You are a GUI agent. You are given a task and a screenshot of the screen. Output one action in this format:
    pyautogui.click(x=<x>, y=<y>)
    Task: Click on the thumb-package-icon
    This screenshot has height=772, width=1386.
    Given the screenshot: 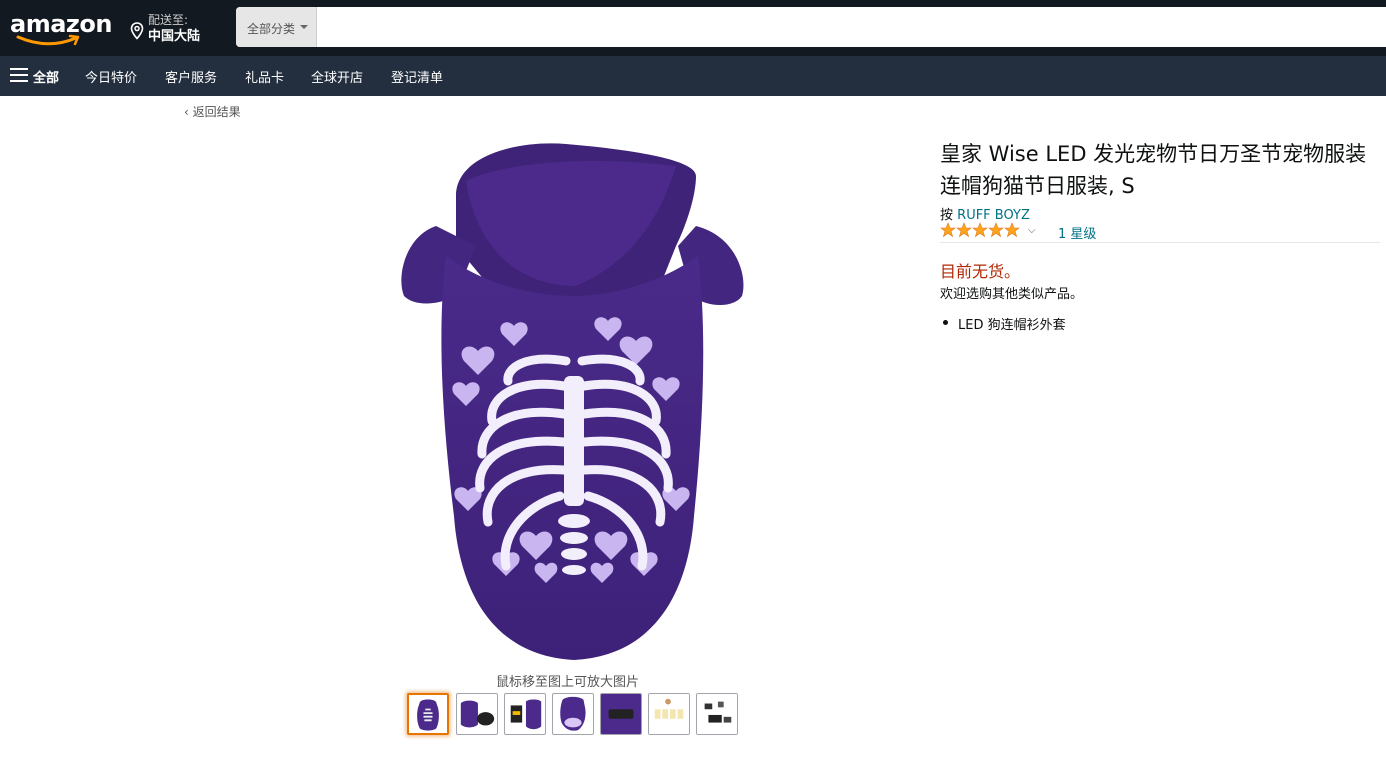 What is the action you would take?
    pyautogui.click(x=526, y=714)
    